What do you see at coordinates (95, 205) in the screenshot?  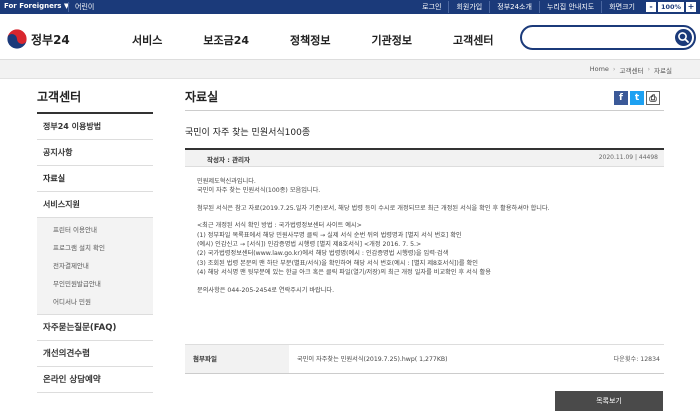 I see `lnb-item-service-support: 서비스지원` at bounding box center [95, 205].